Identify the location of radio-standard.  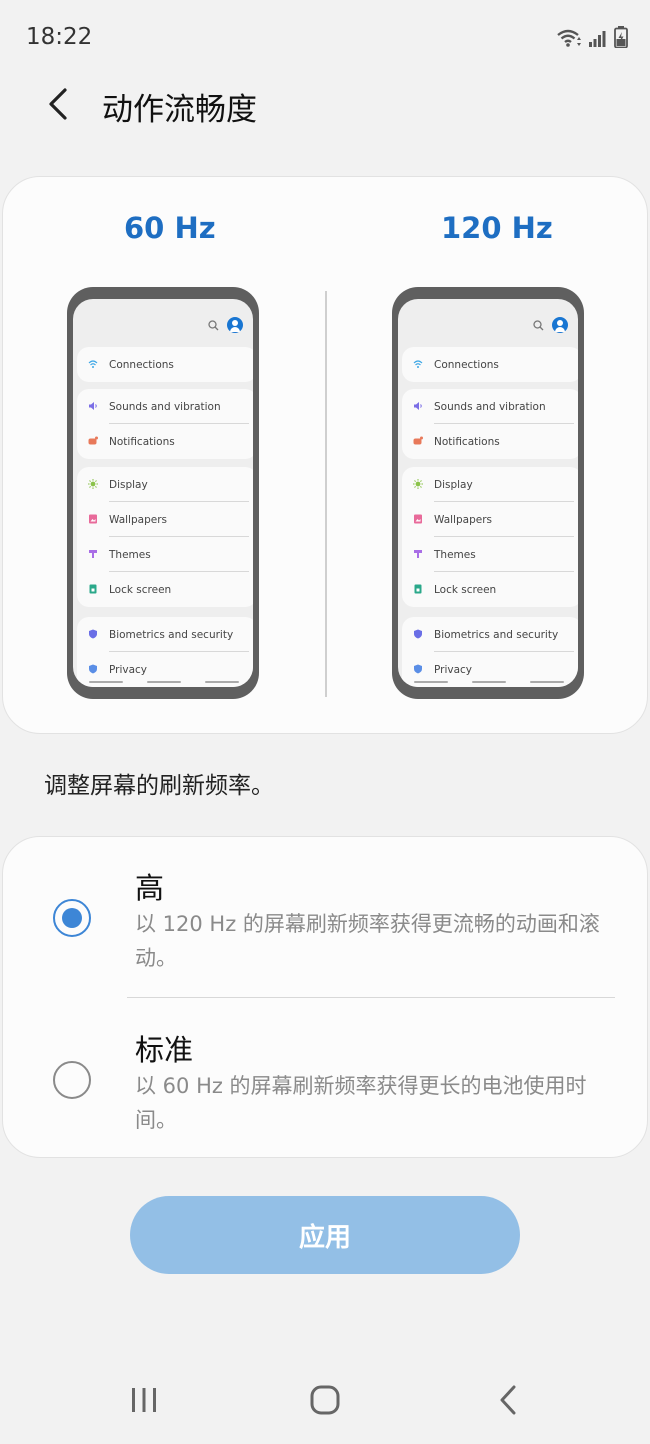
(72, 1080).